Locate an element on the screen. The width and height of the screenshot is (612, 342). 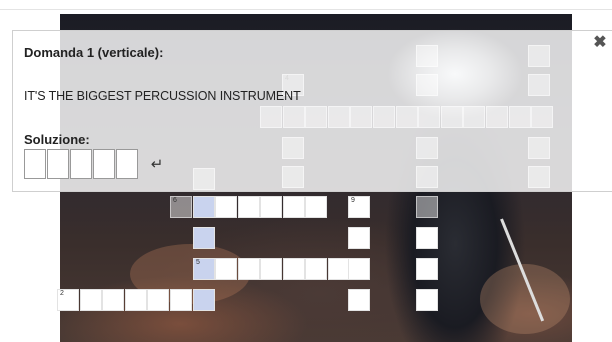
clue-number: 5 is located at coordinates (198, 262).